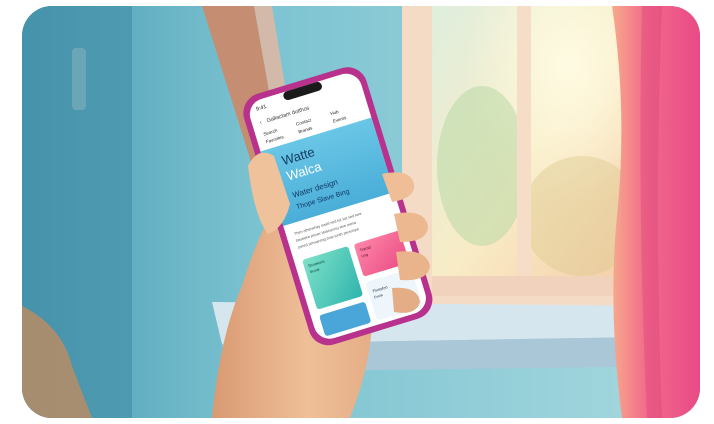 The image size is (714, 424). I want to click on tree-blur, so click(482, 166).